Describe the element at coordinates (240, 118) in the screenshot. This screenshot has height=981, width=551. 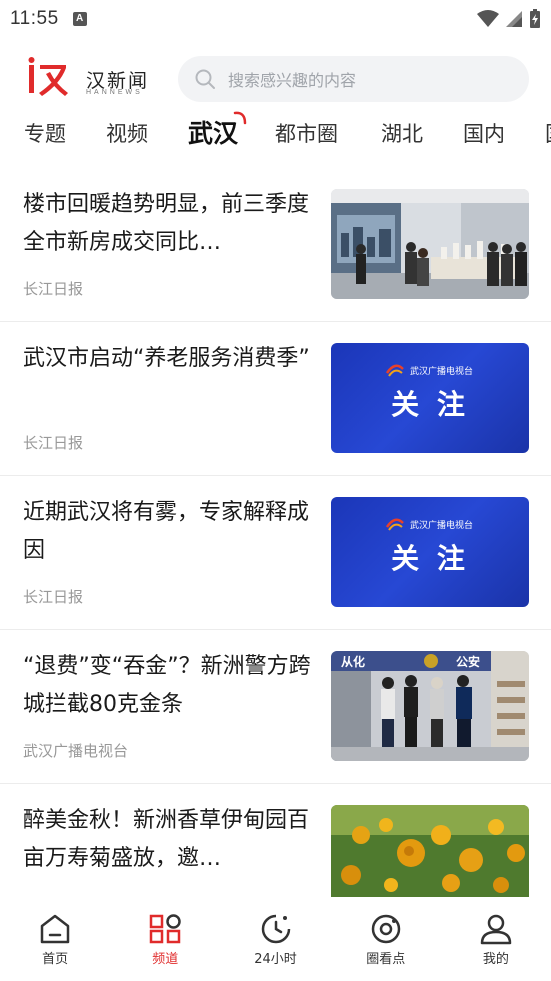
I see `active-tab-indicator-icon` at that location.